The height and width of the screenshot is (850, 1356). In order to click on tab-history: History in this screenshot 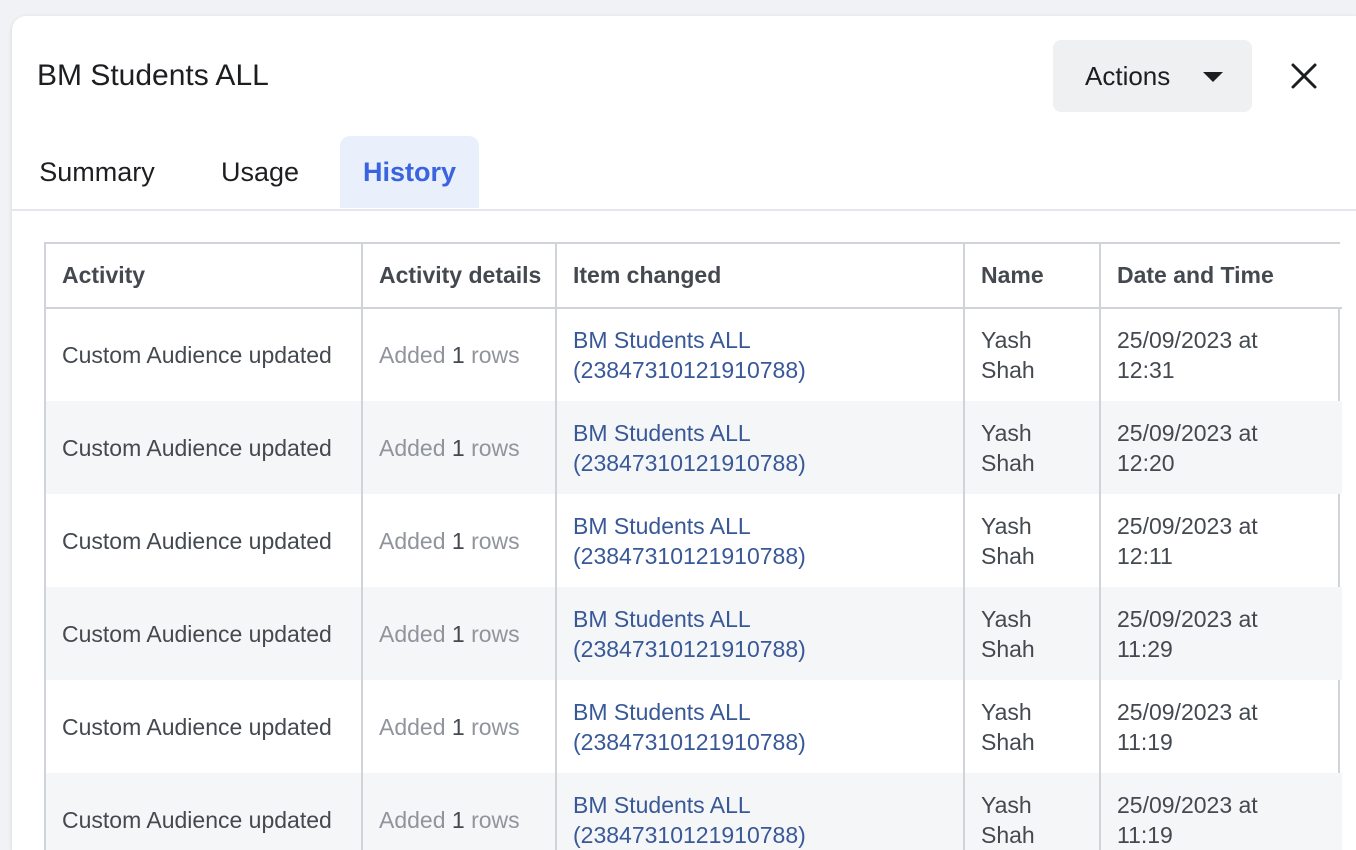, I will do `click(409, 172)`.